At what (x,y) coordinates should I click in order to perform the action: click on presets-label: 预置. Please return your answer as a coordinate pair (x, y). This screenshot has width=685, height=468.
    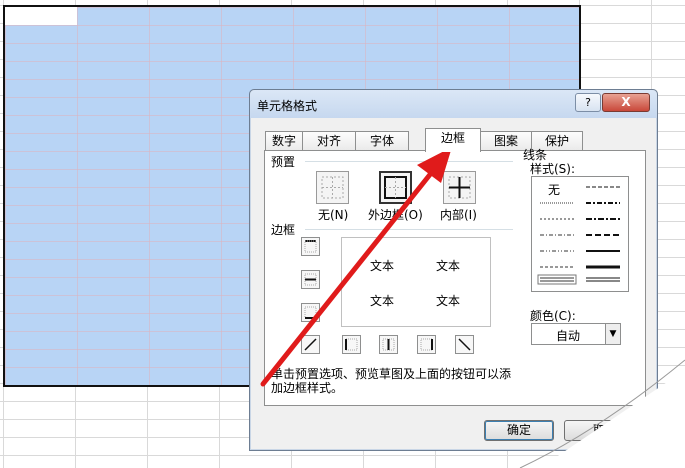
    Looking at the image, I should click on (283, 162).